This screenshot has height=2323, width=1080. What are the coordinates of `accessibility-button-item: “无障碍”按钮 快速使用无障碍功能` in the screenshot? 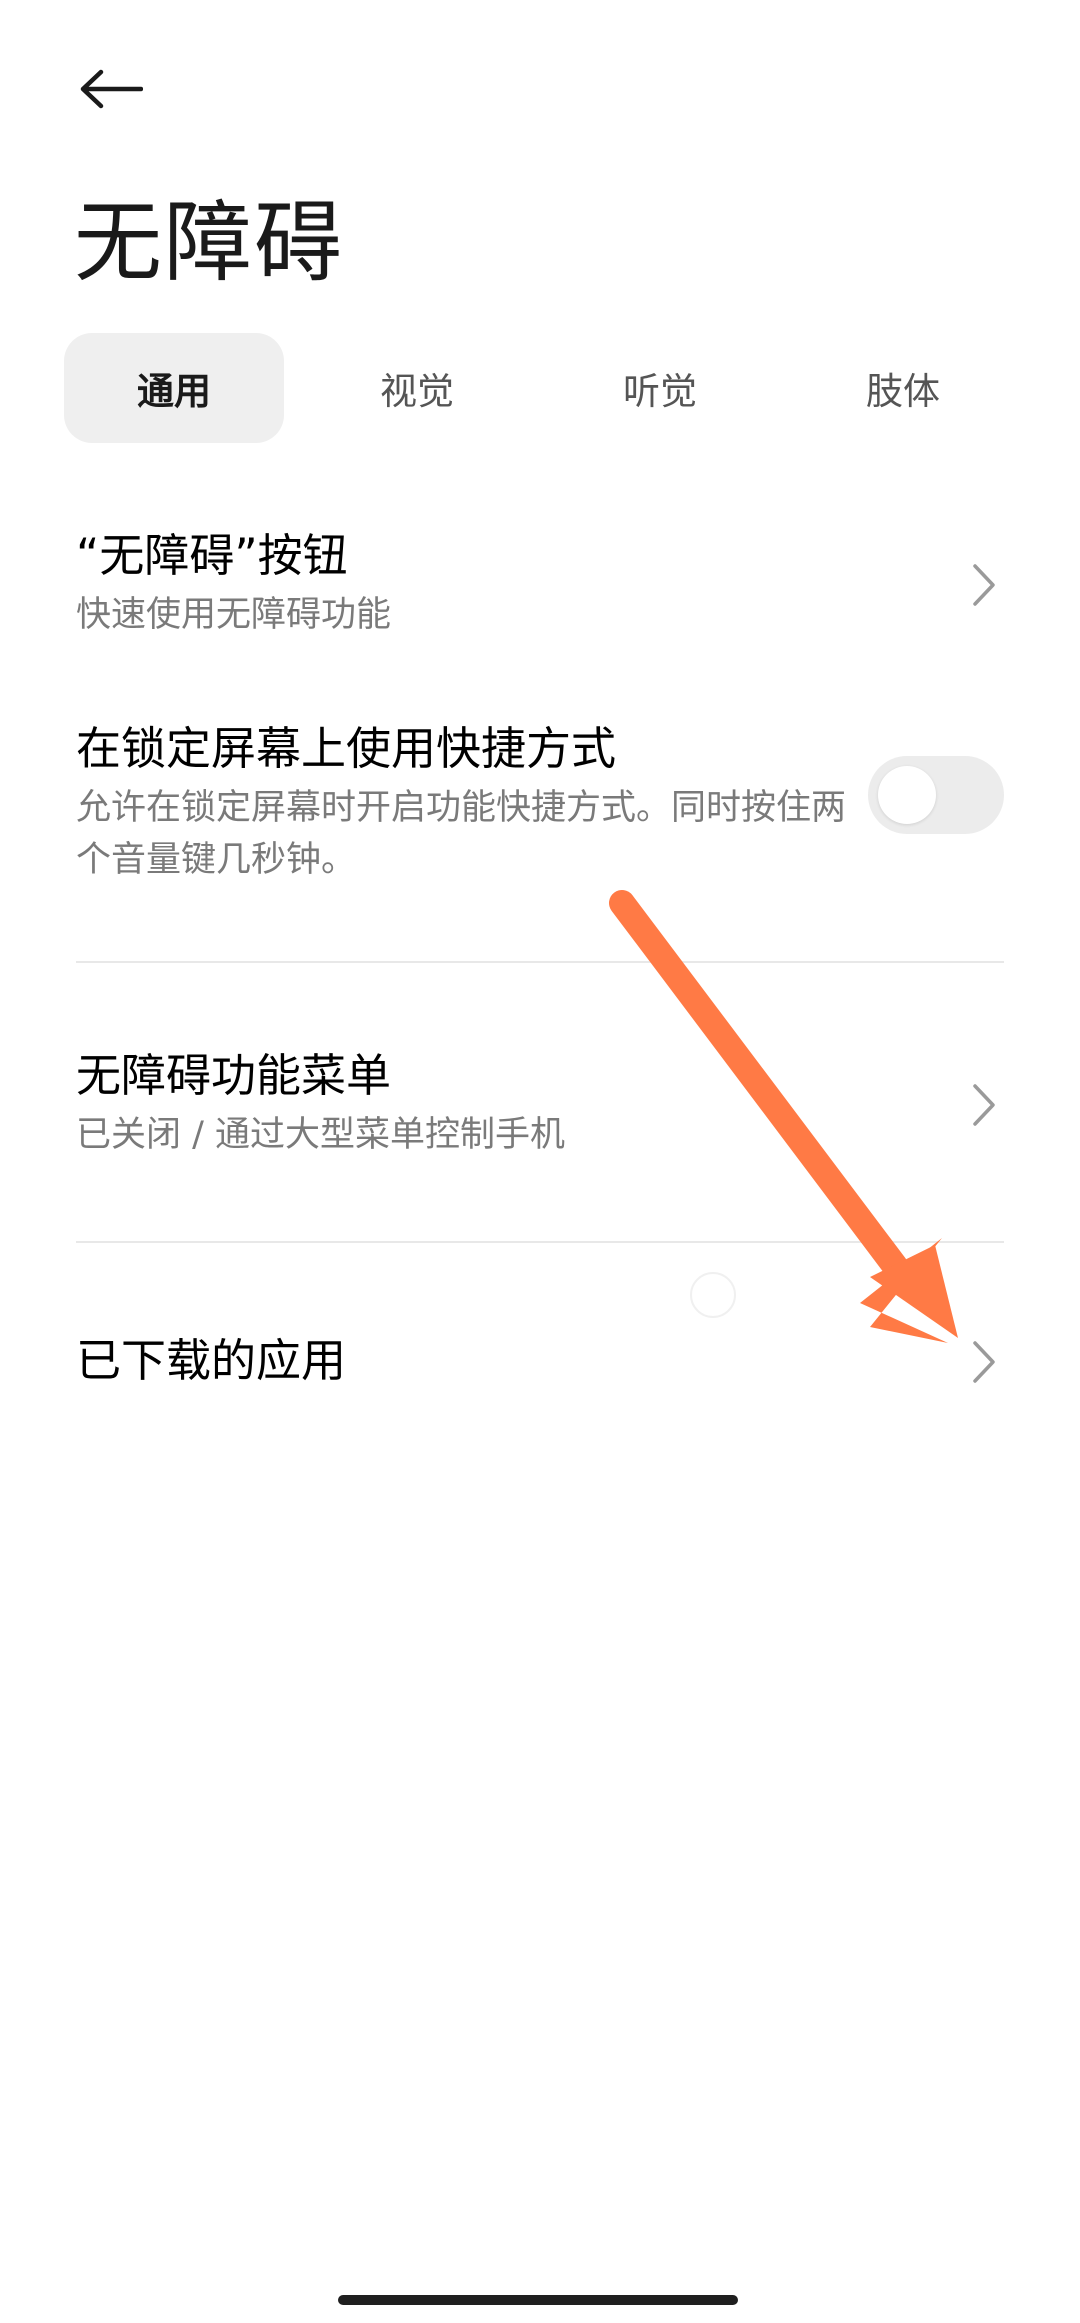 It's located at (540, 583).